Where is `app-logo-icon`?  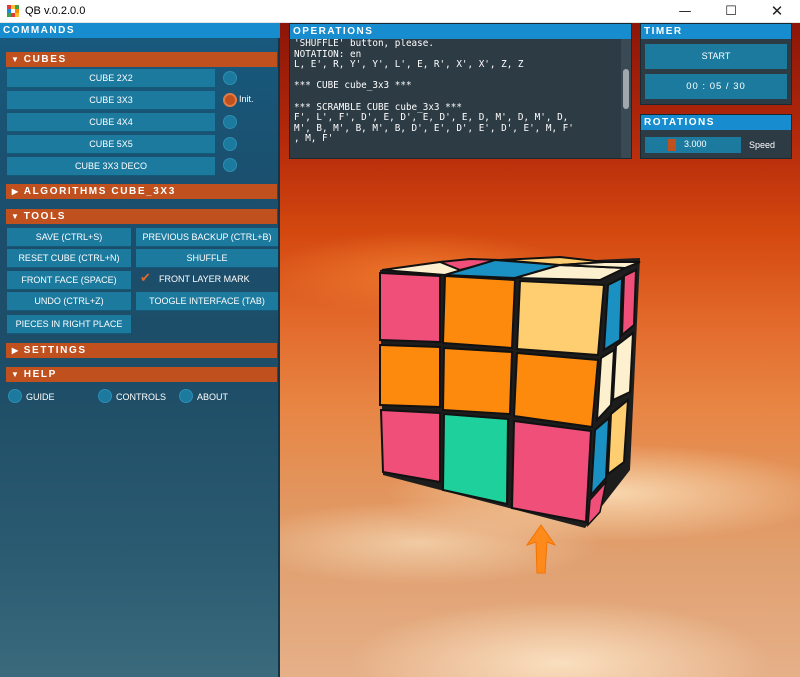
app-logo-icon is located at coordinates (13, 11).